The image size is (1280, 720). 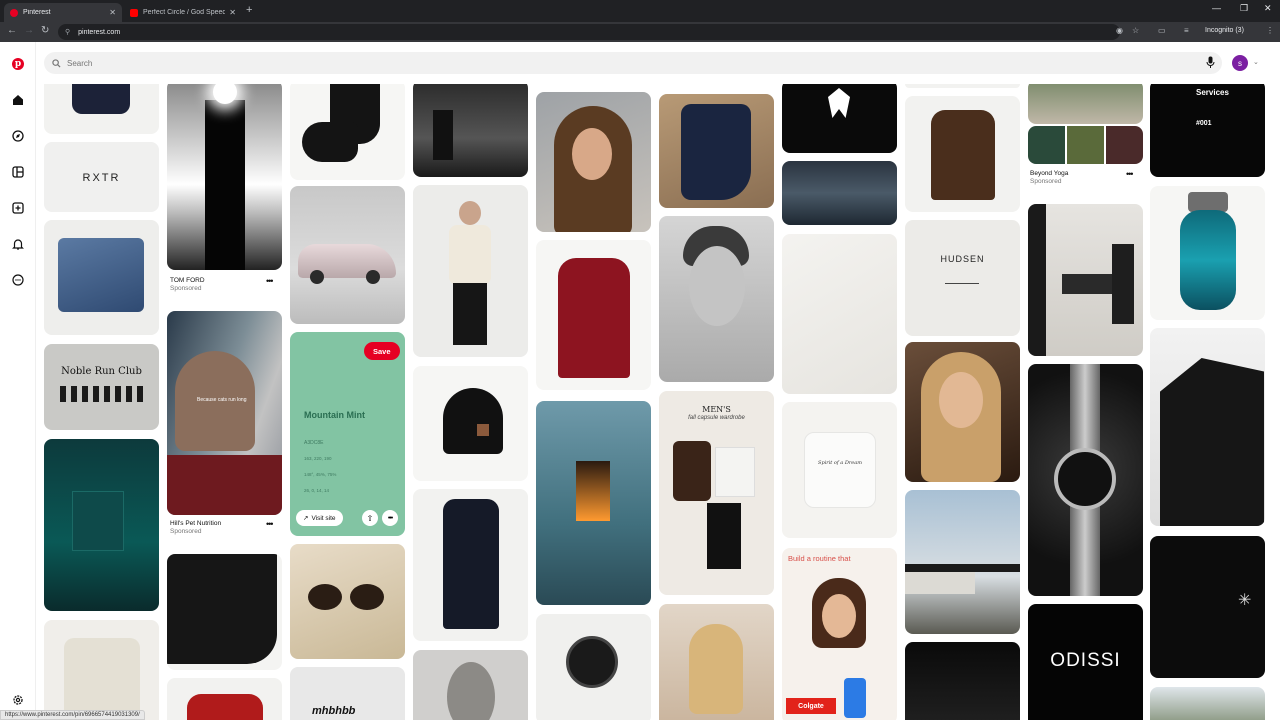 I want to click on tab-pinterest: Pinterest ✕, so click(x=63, y=12).